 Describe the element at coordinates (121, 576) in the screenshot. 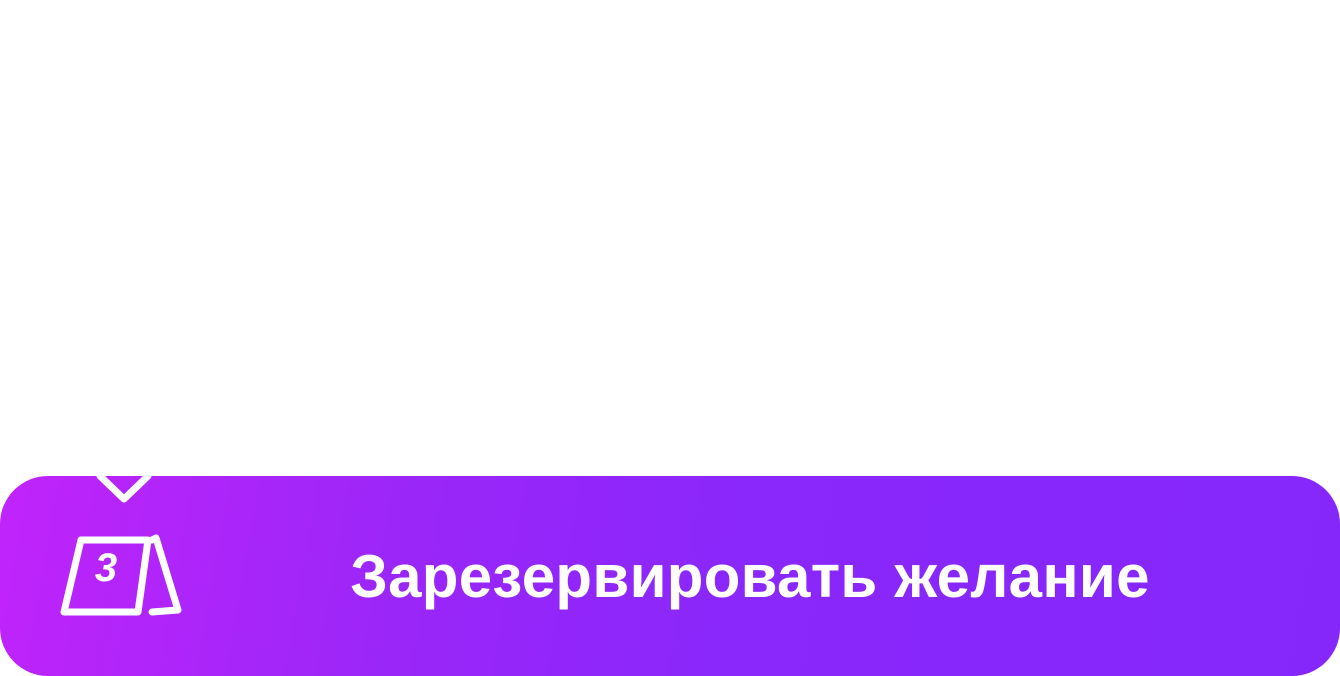

I see `tent-card-icon: 3` at that location.